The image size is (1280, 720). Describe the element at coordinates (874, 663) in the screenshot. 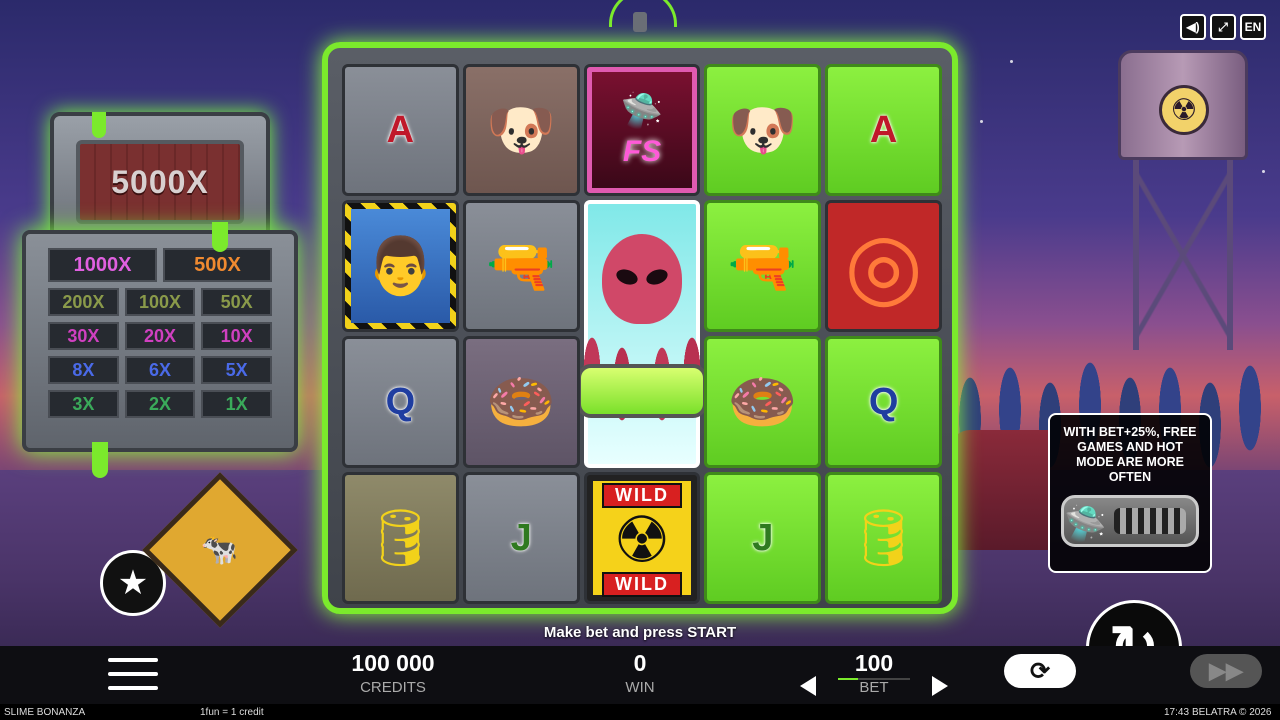

I see `bet-value: 100` at that location.